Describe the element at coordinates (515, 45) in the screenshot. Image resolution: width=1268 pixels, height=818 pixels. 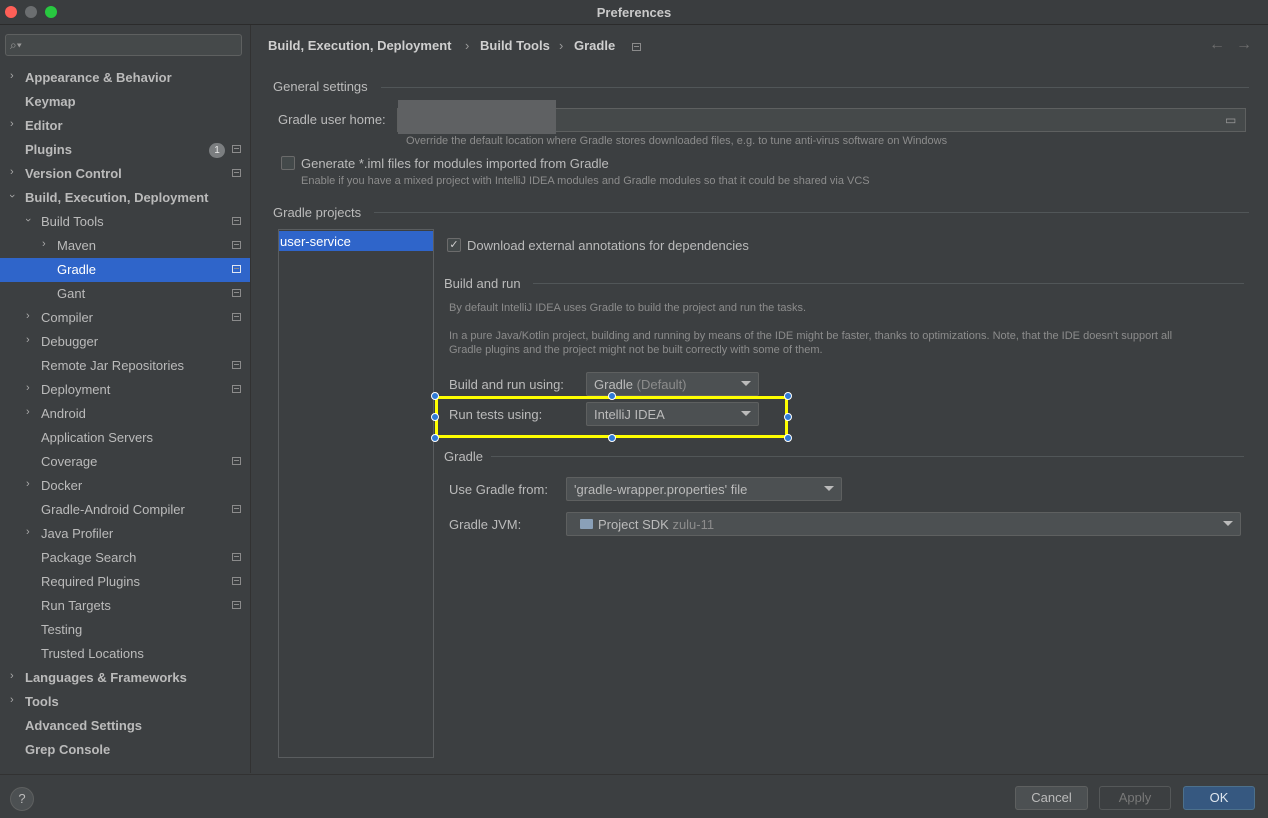
I see `breadcrumb-item: Build Tools` at that location.